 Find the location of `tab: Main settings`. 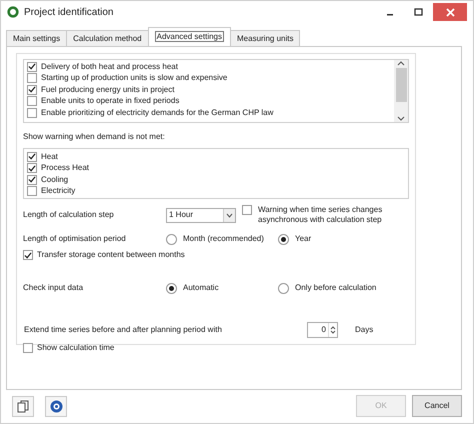

tab: Main settings is located at coordinates (37, 38).